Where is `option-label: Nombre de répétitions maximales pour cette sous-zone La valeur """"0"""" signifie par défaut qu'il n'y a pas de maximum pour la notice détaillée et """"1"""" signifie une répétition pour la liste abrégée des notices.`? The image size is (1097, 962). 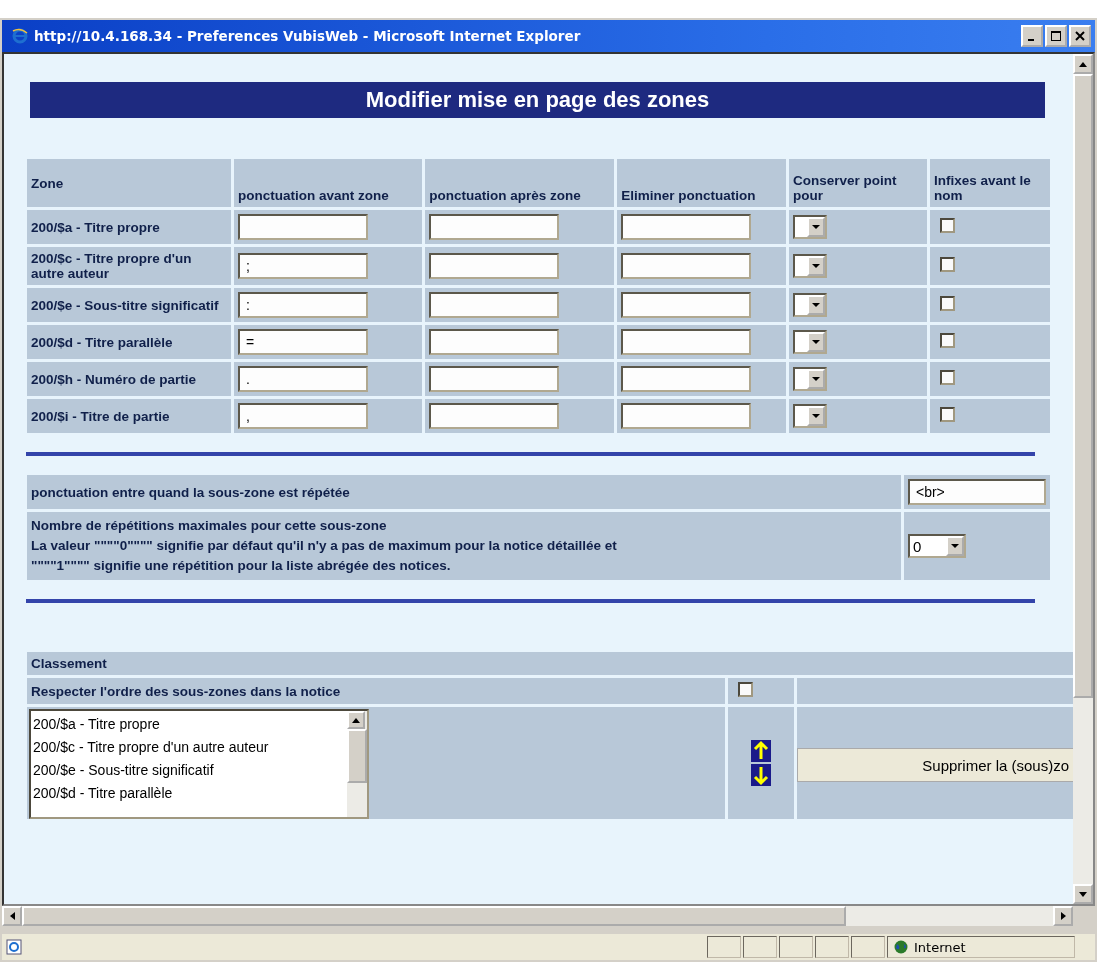 option-label: Nombre de répétitions maximales pour cette sous-zone La valeur """"0"""" signifie par défaut qu'il n'y a pas de maximum pour la notice détaillée et """"1"""" signifie une répétition pour la liste abrégée des notices. is located at coordinates (464, 546).